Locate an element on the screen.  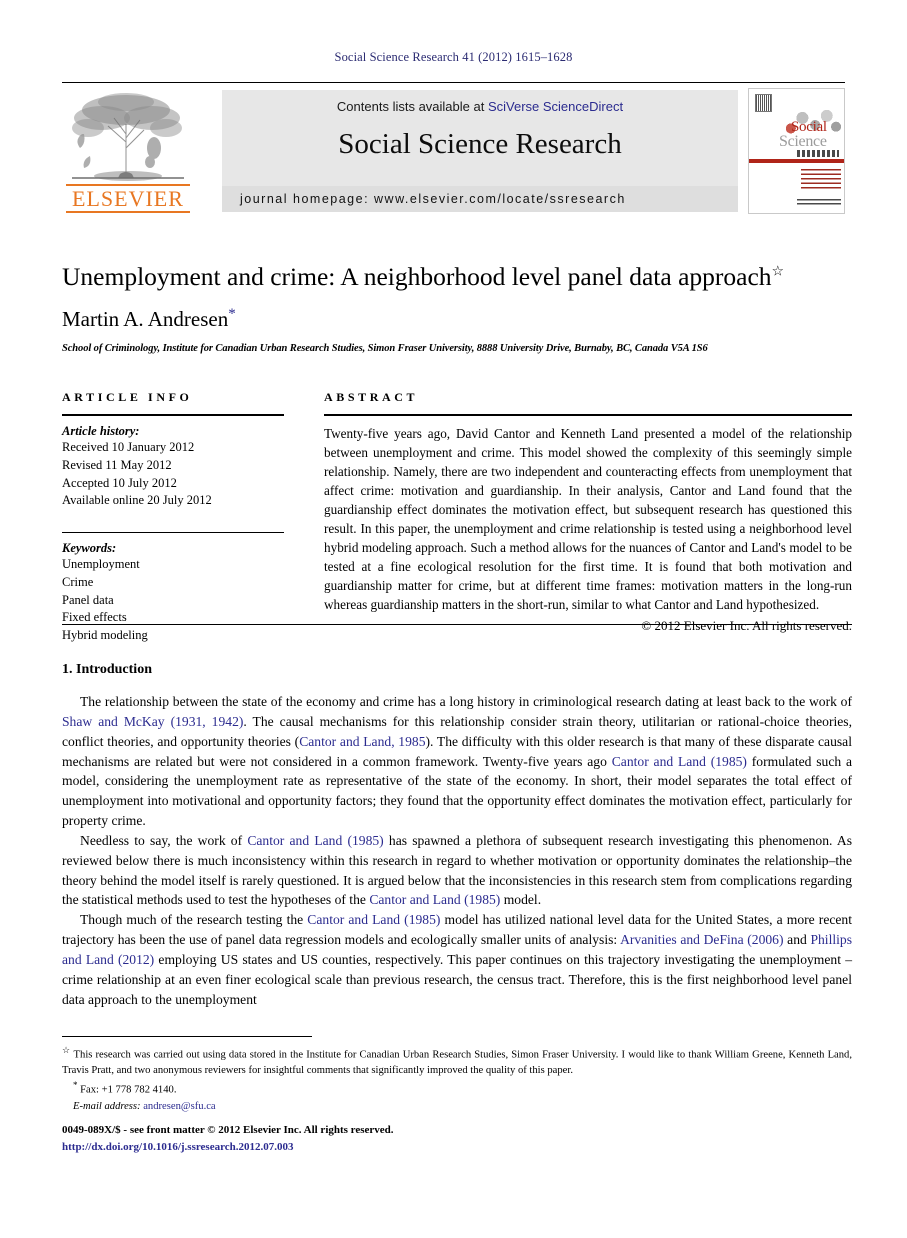
article-info-rule is located at coordinates (173, 415).